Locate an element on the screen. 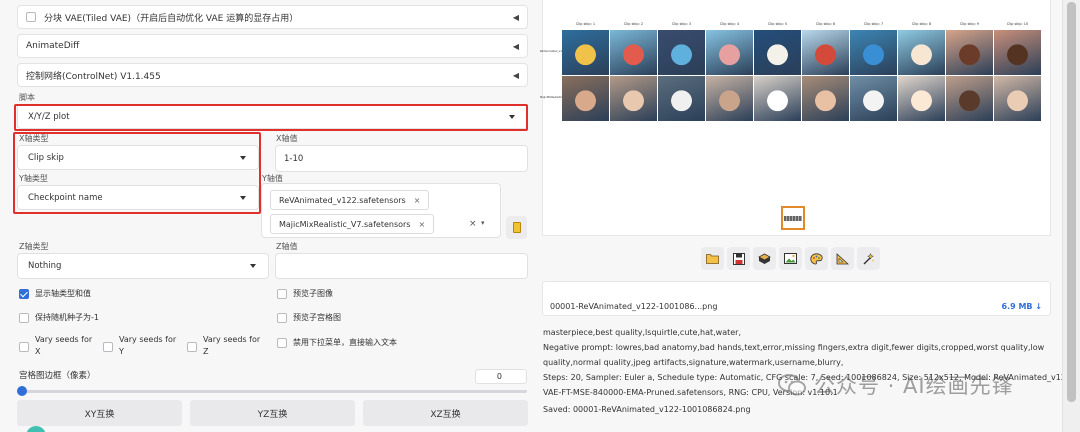 The height and width of the screenshot is (432, 1080). show-labels-checkbox is located at coordinates (24, 293).